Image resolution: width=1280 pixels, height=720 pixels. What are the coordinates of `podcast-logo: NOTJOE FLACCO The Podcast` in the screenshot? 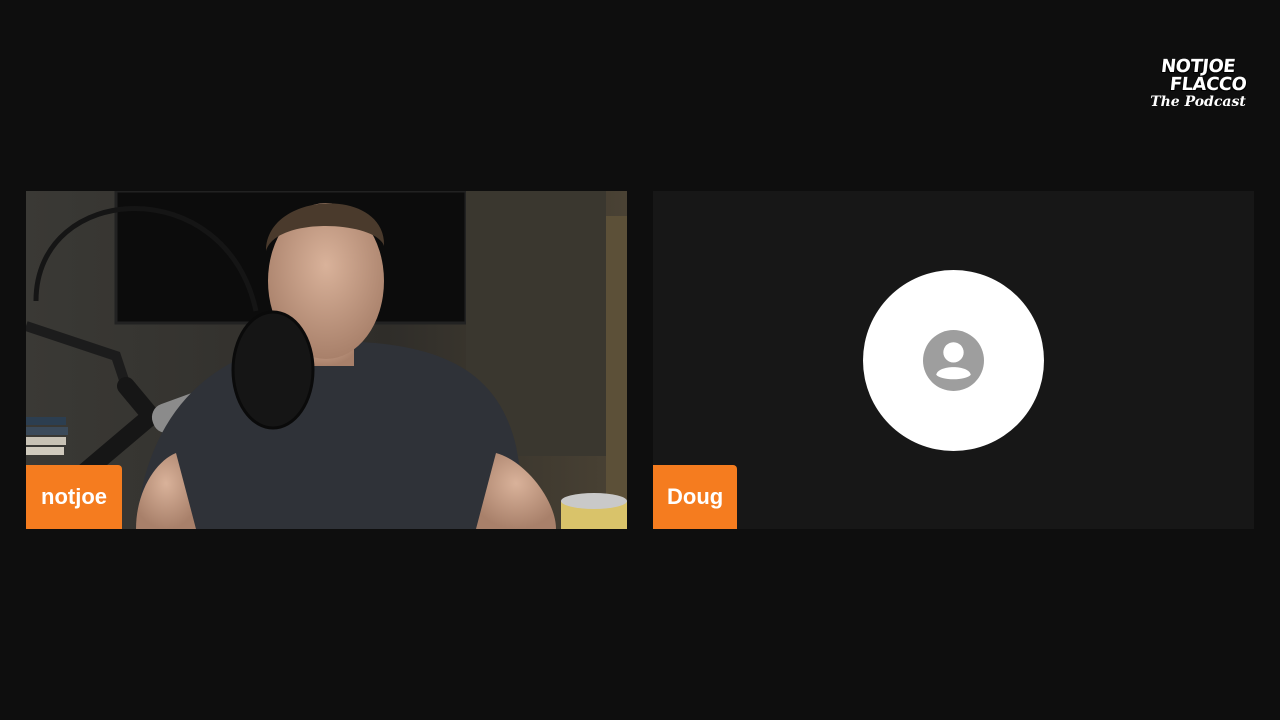 It's located at (1198, 87).